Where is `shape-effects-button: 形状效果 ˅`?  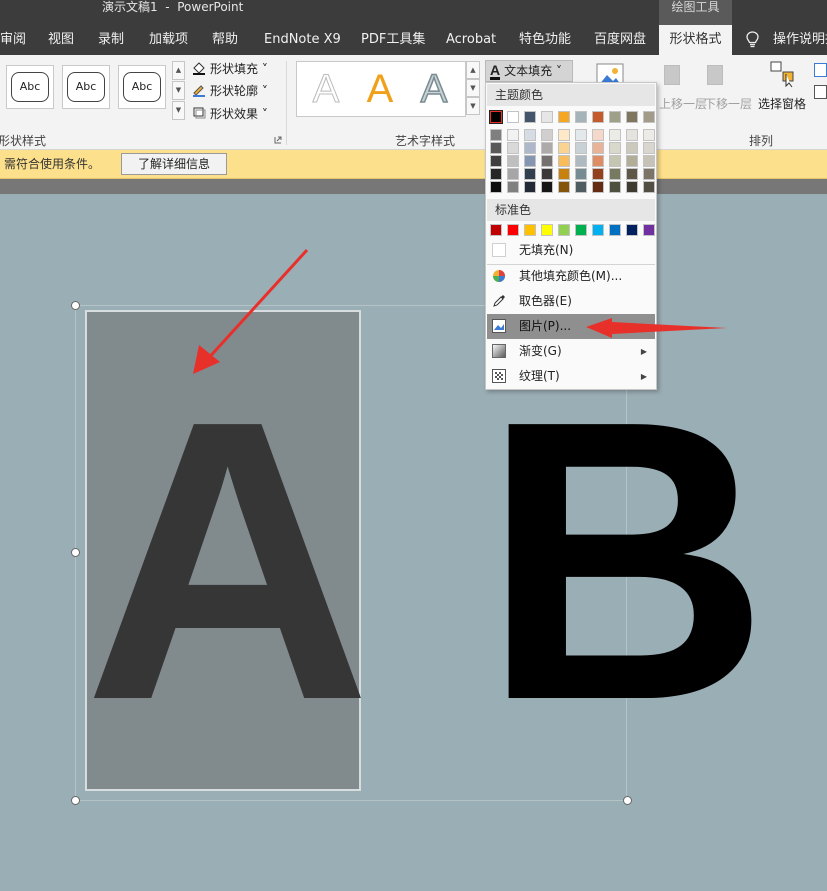
shape-effects-button: 形状效果 ˅ is located at coordinates (230, 114).